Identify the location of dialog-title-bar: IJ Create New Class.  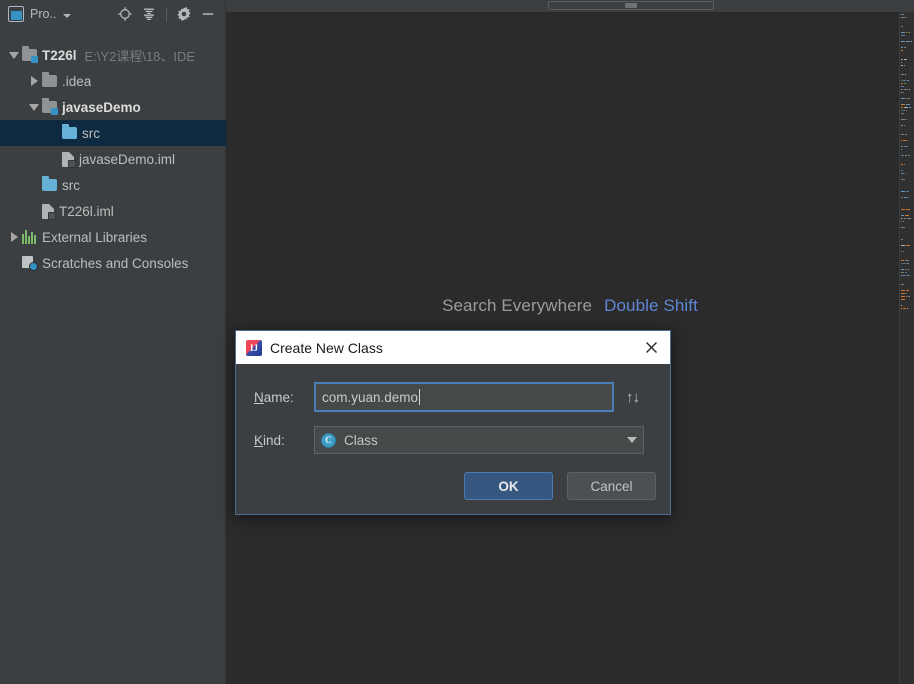
(453, 347).